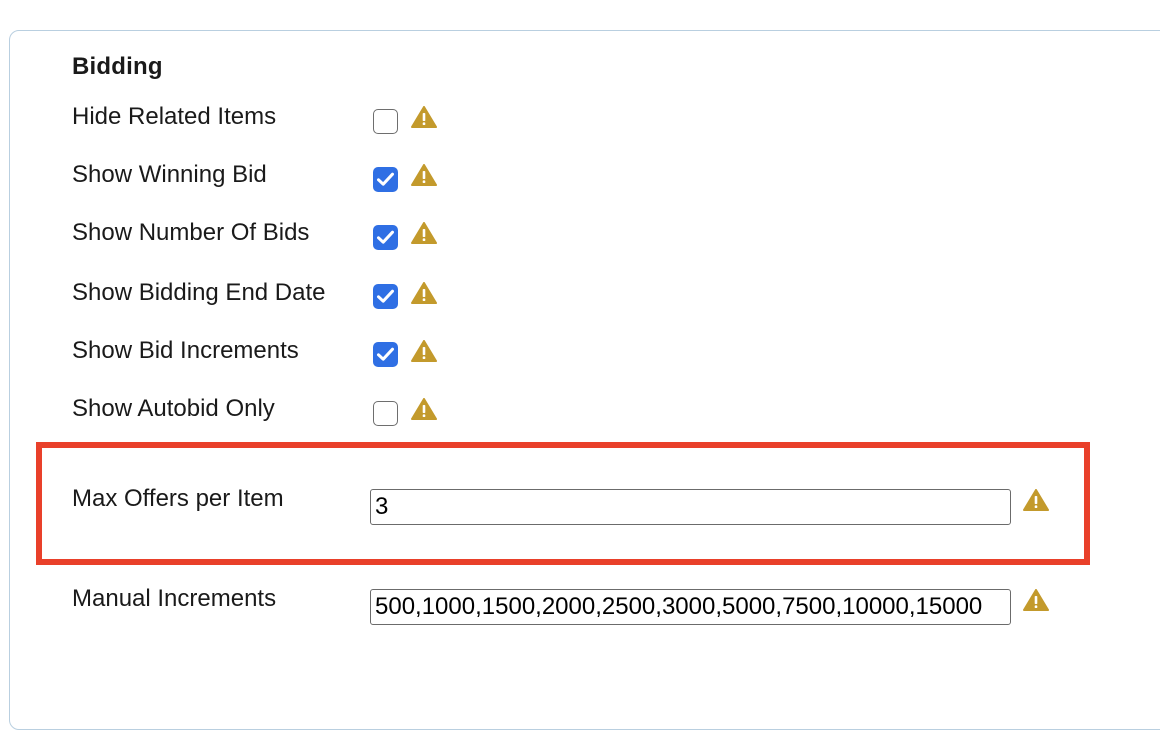 The image size is (1160, 730). What do you see at coordinates (385, 121) in the screenshot?
I see `hide-related-items-checkbox` at bounding box center [385, 121].